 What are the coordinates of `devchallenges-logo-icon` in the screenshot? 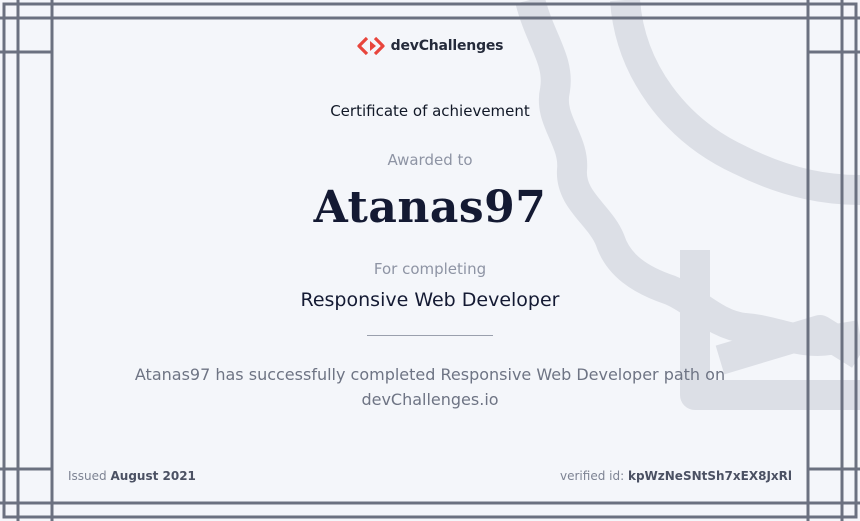 It's located at (371, 46).